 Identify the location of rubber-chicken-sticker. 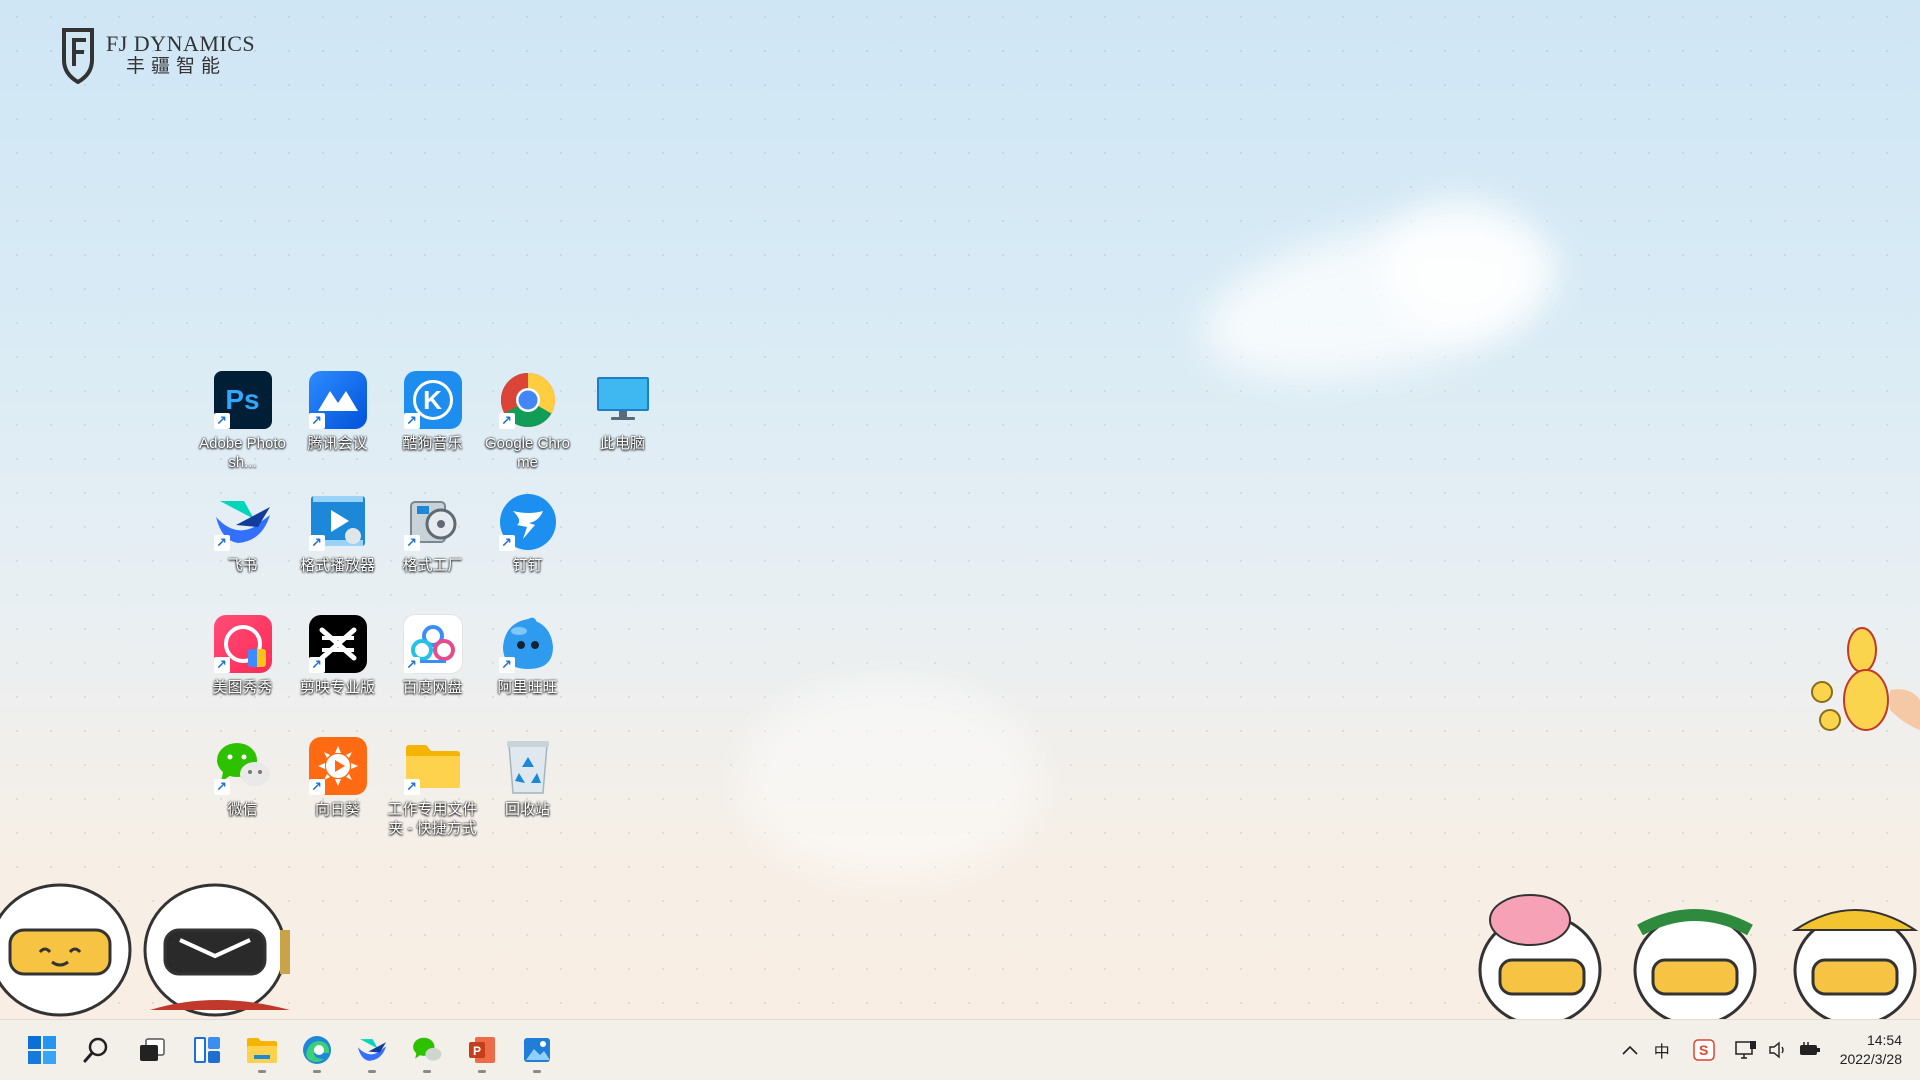
(1865, 679).